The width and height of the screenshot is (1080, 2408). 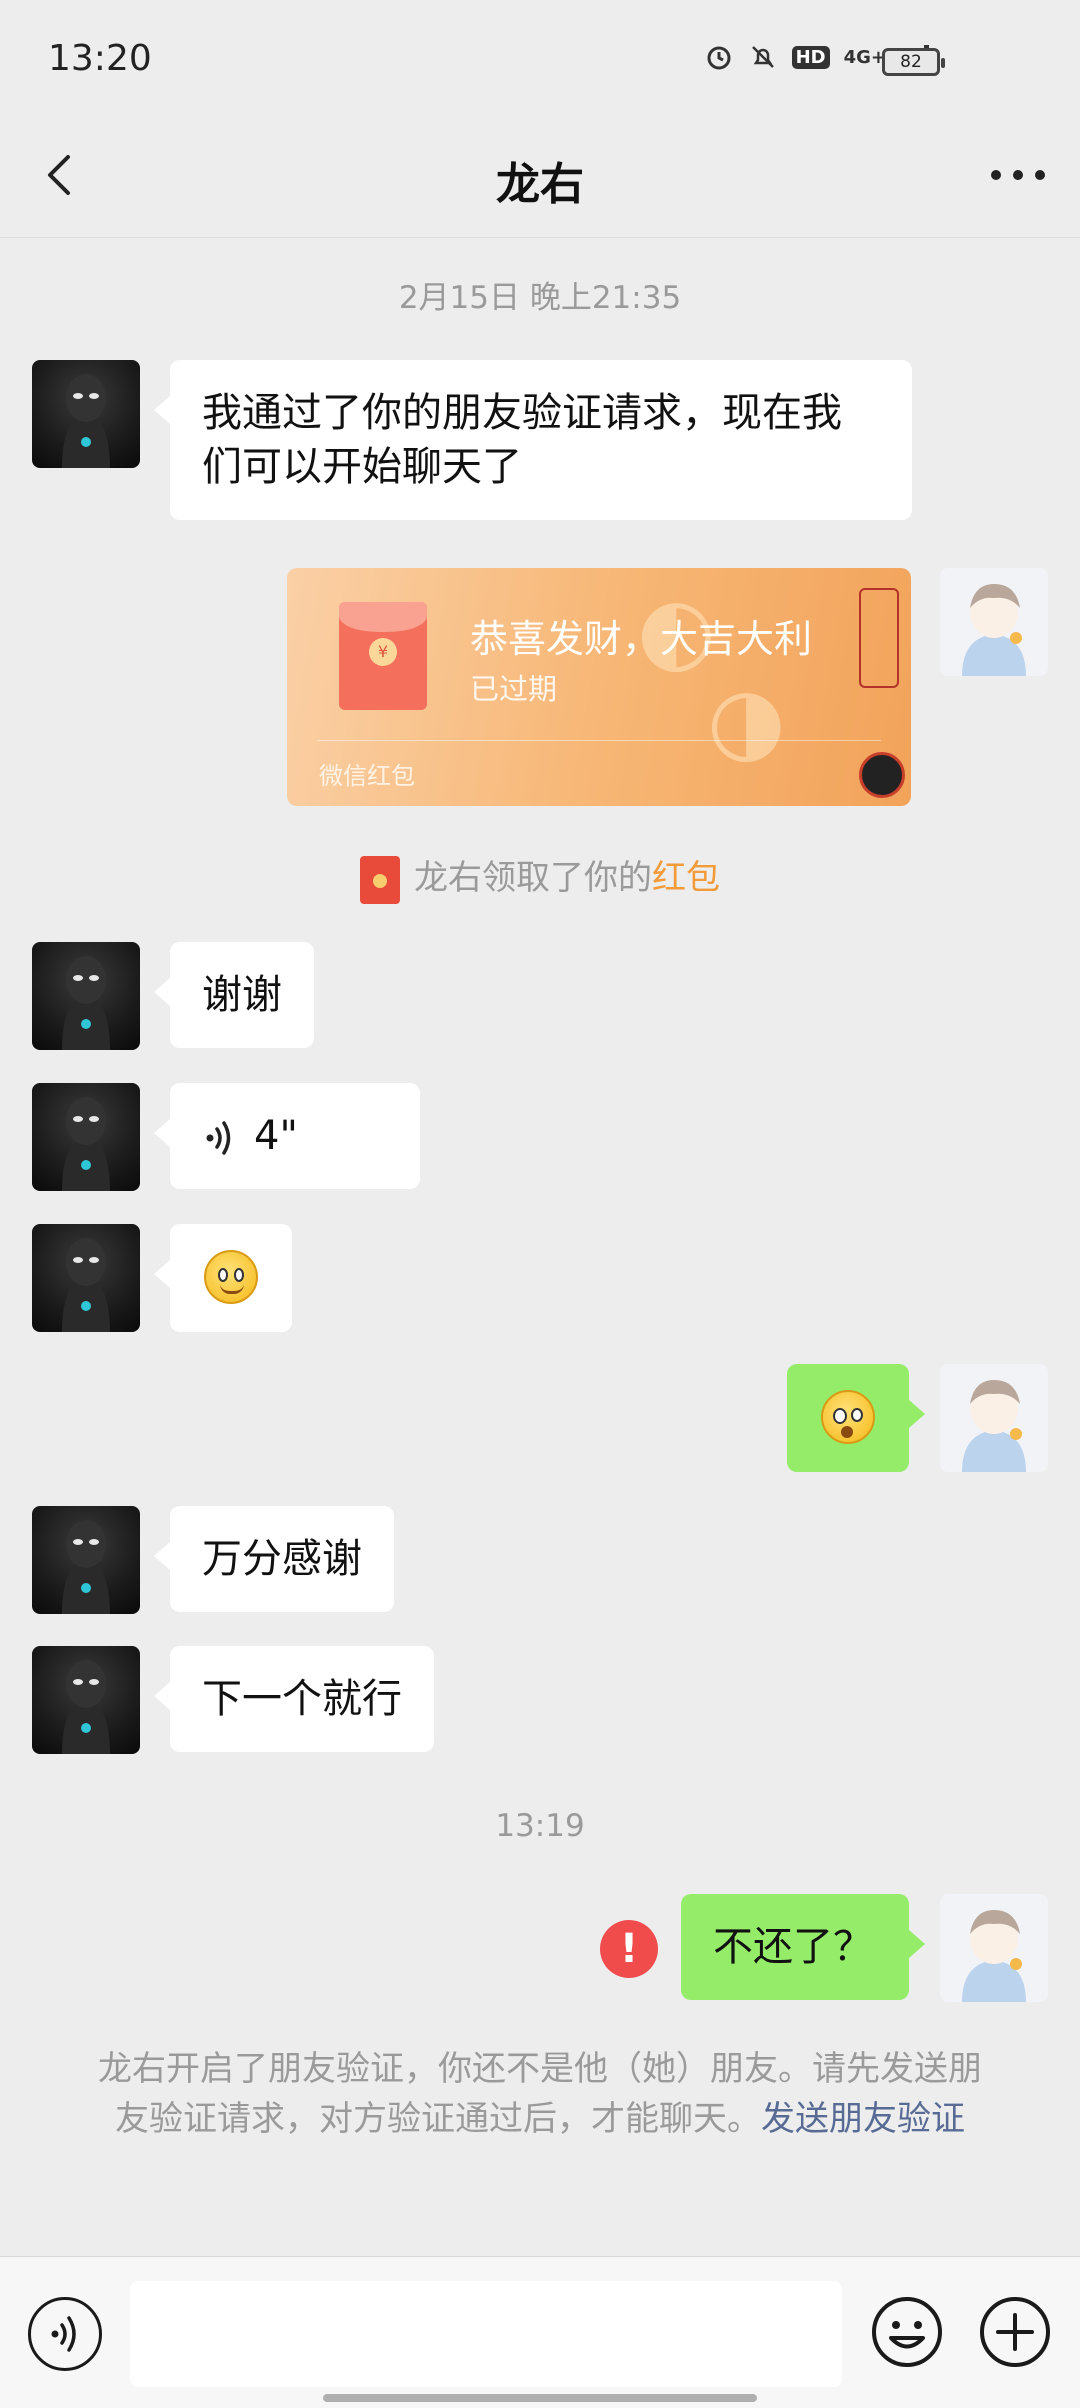 What do you see at coordinates (540, 60) in the screenshot?
I see `status-bar: 13:20 HD 4G+ 82` at bounding box center [540, 60].